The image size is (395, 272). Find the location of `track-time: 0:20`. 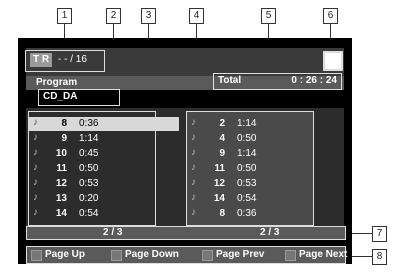

track-time: 0:20 is located at coordinates (89, 198).